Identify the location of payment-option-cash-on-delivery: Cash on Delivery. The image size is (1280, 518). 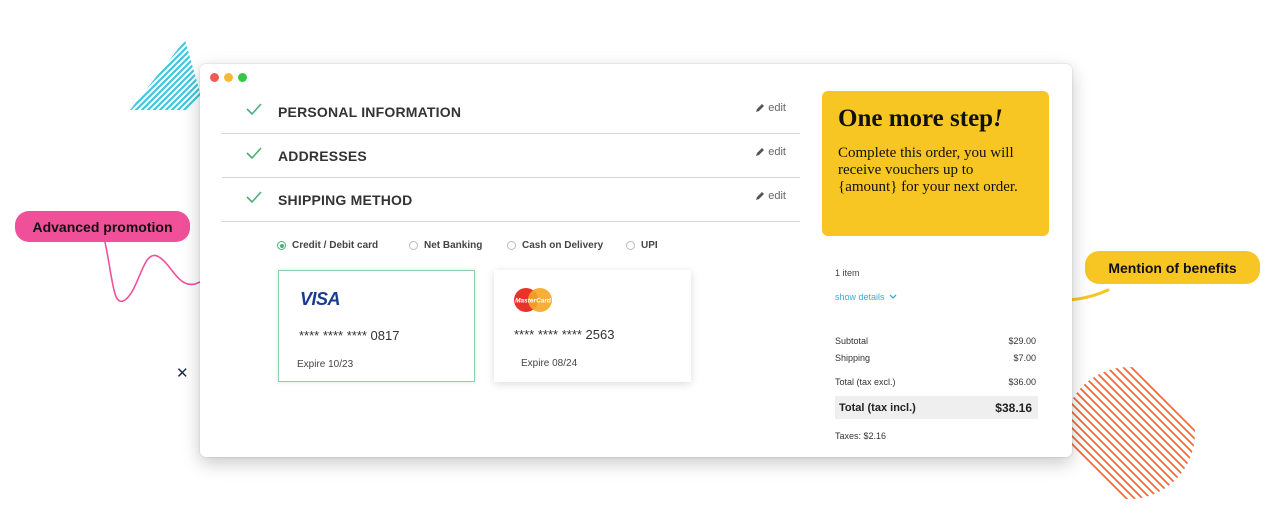
(555, 245).